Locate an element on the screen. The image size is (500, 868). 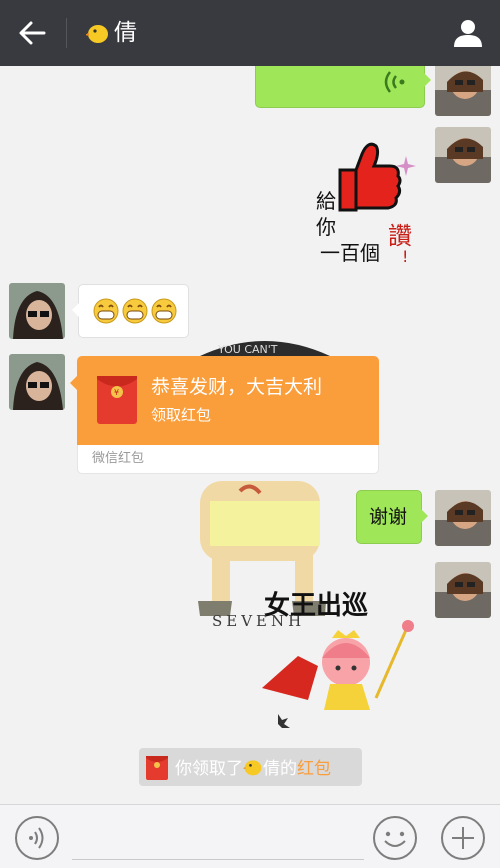
red-packet-footer: 微信红包 is located at coordinates (228, 459).